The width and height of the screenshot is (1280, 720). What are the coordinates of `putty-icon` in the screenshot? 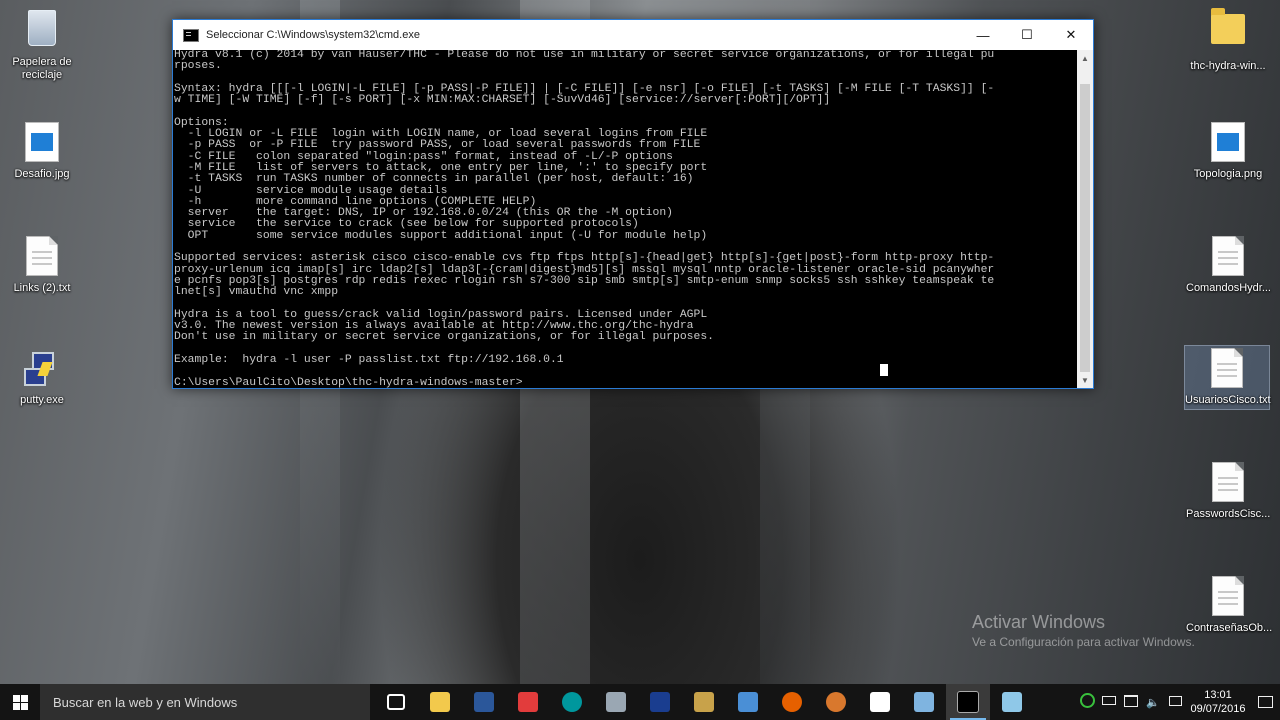 It's located at (42, 369).